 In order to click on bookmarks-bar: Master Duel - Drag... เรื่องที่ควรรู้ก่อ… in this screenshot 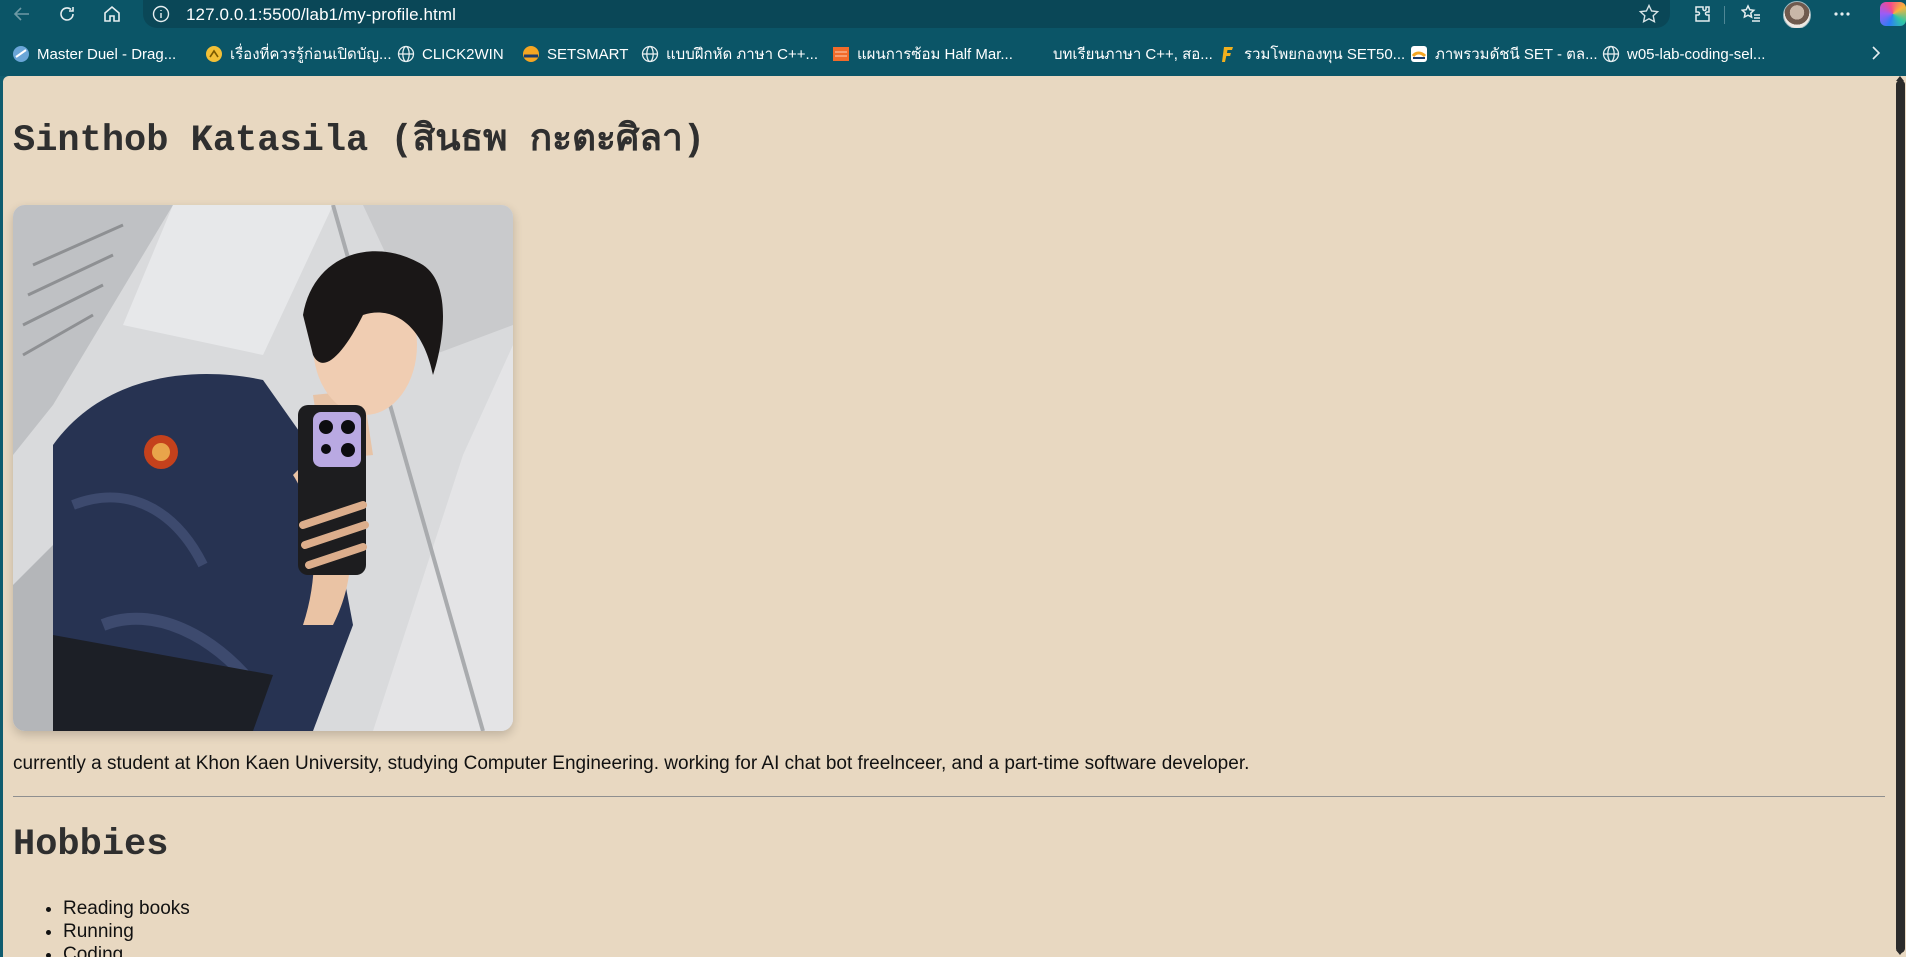, I will do `click(953, 52)`.